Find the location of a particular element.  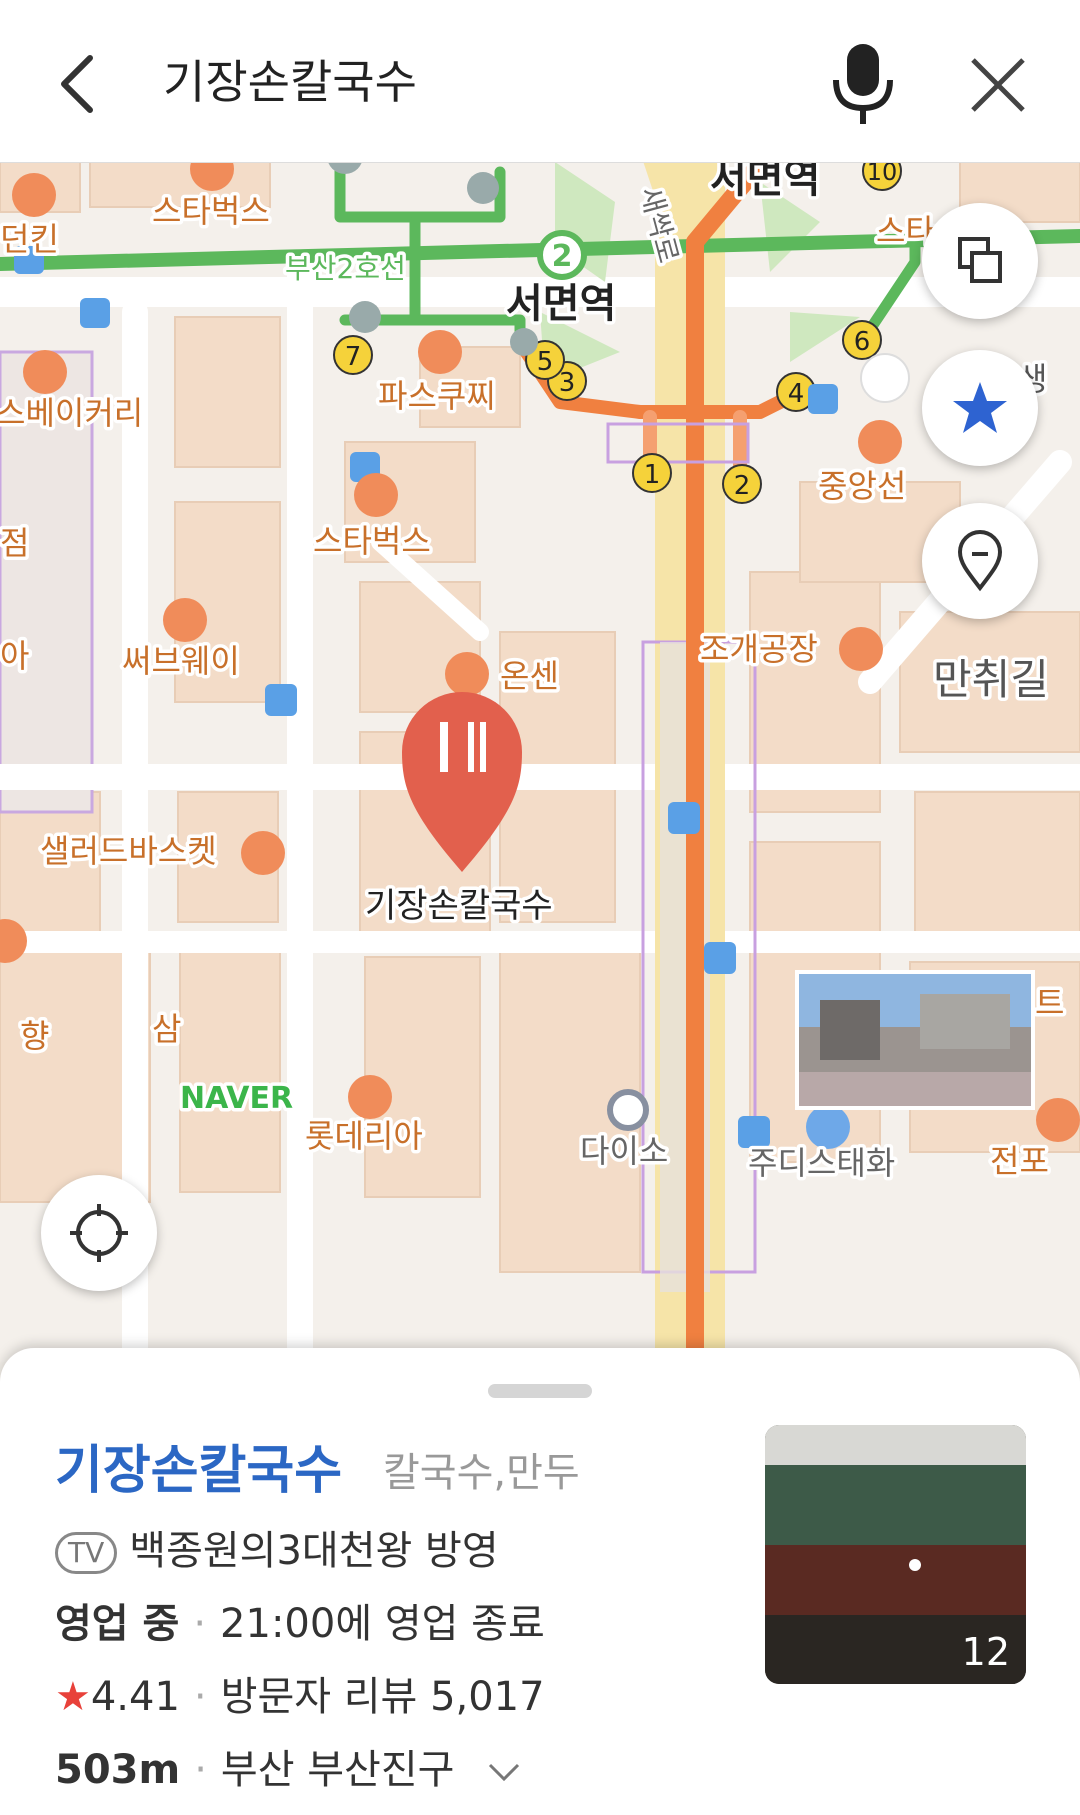

exit-badge: 10 is located at coordinates (882, 176).